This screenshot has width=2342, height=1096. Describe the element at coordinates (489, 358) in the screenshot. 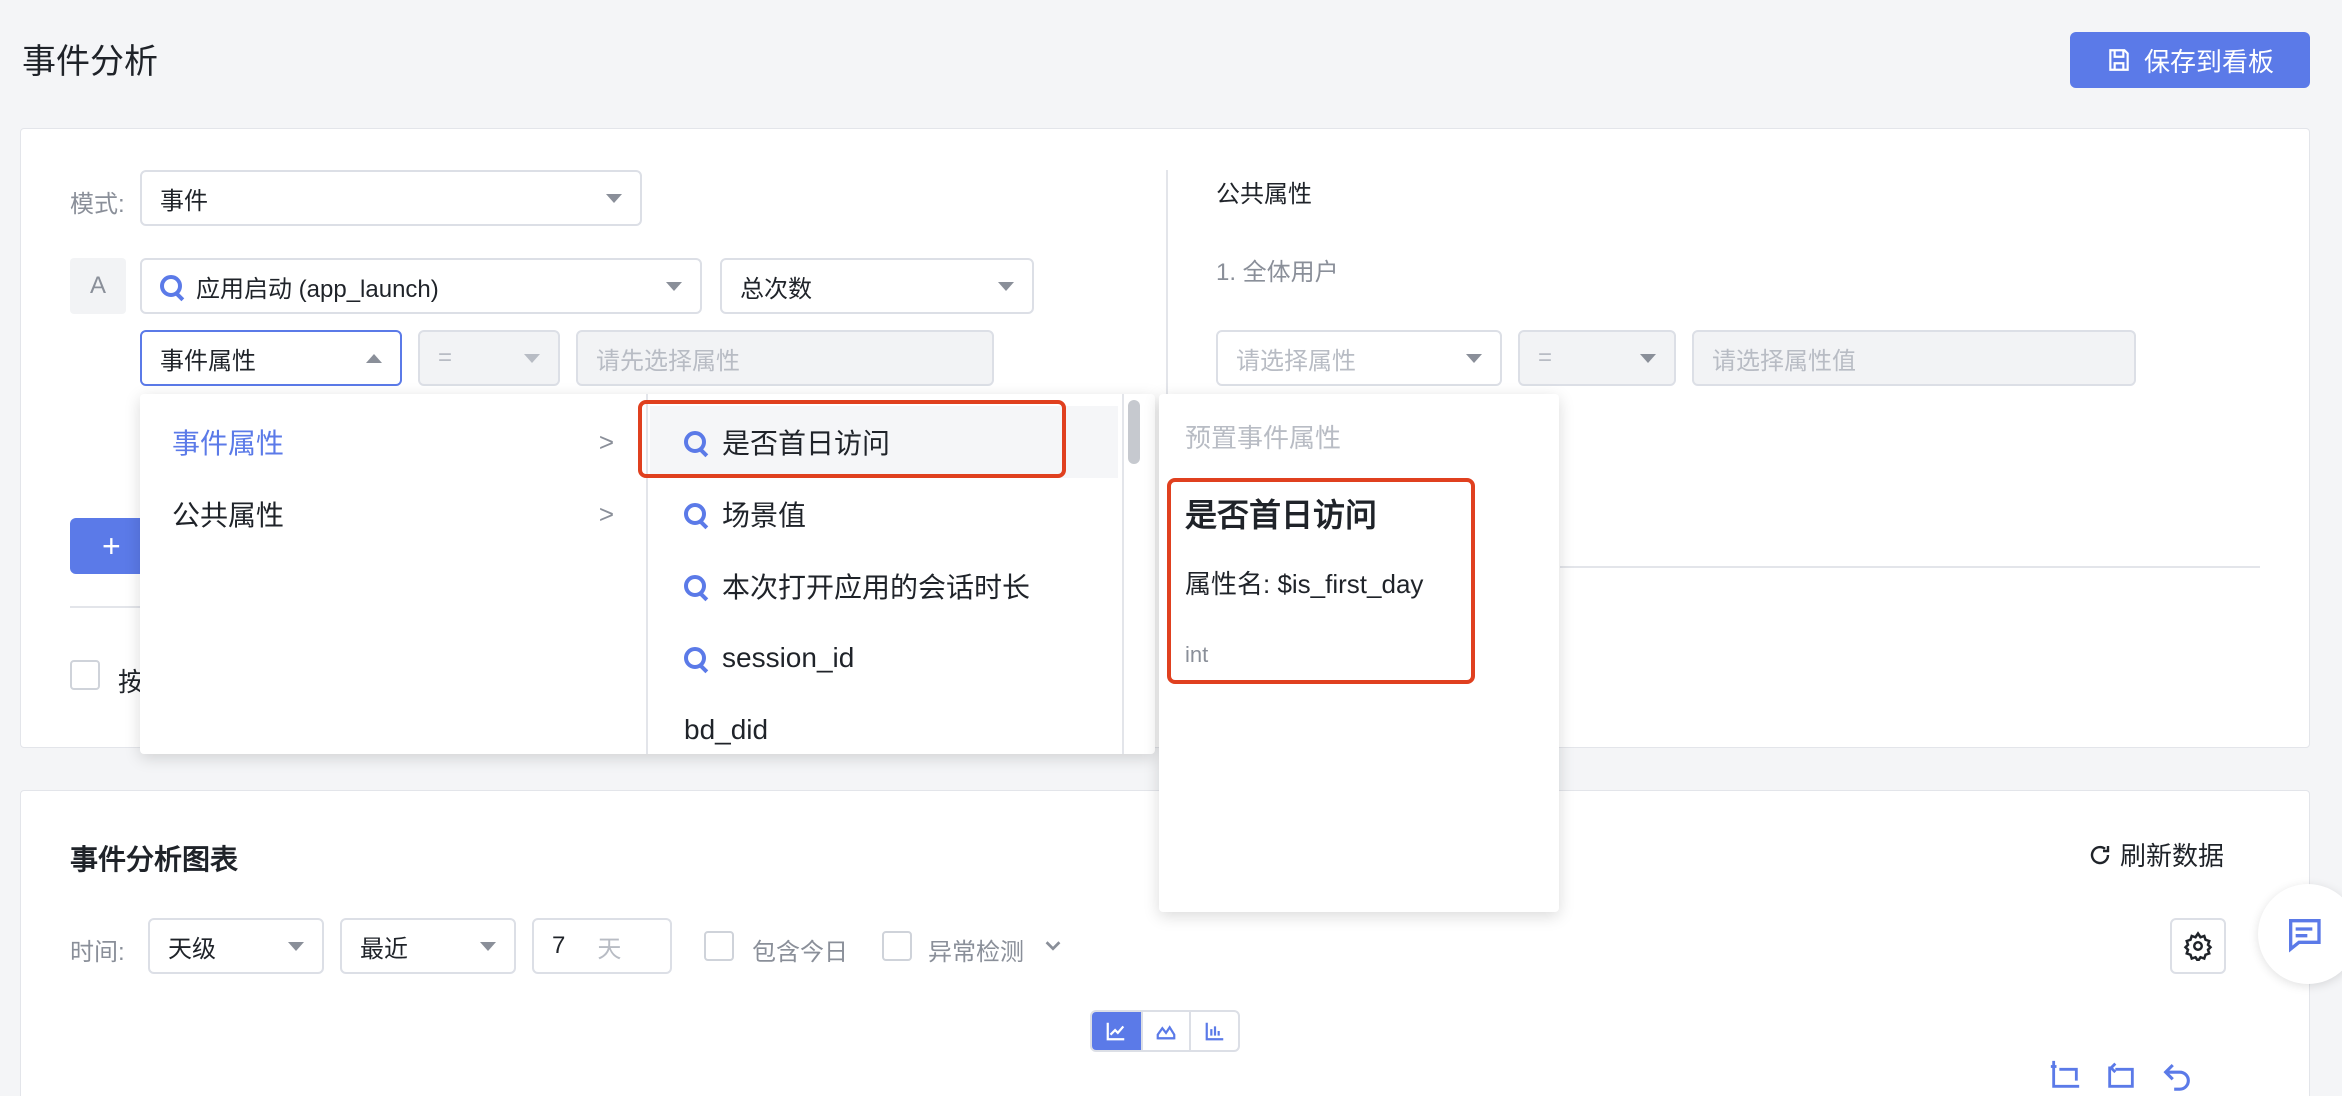

I see `operator-select: =` at that location.